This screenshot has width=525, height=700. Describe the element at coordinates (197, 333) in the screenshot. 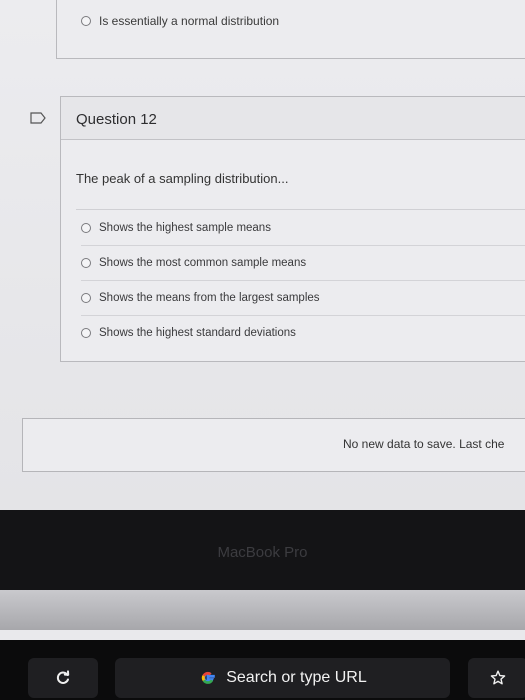

I see `answer-option-label: Shows the highest standard deviations` at that location.